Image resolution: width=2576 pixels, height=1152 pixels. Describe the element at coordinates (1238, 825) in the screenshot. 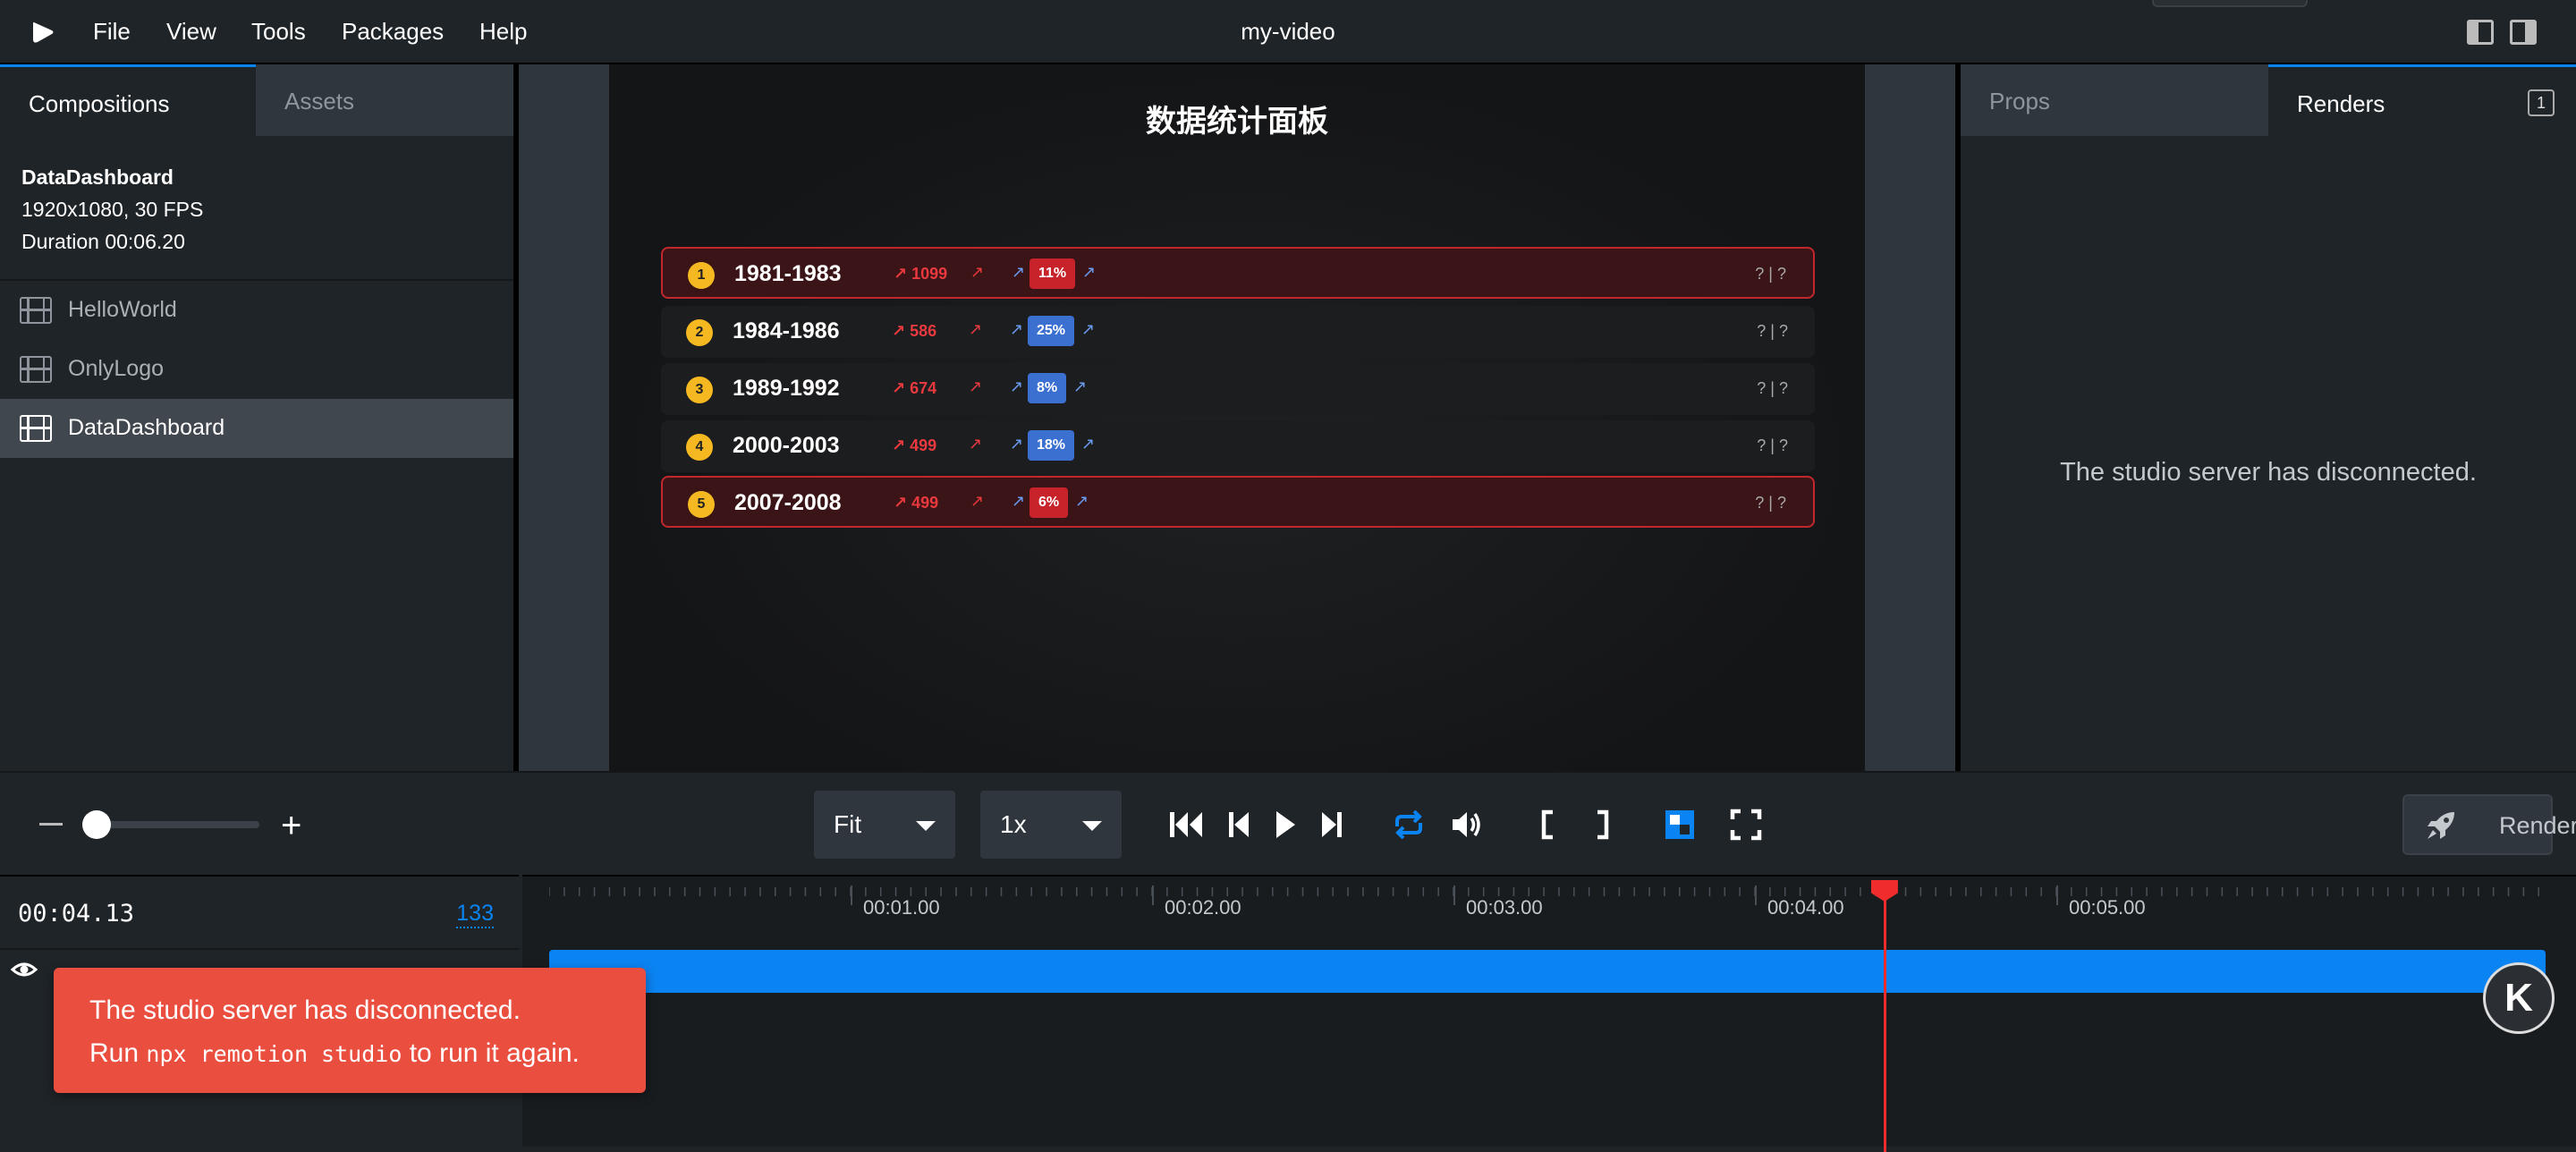

I see `step-back-icon` at that location.